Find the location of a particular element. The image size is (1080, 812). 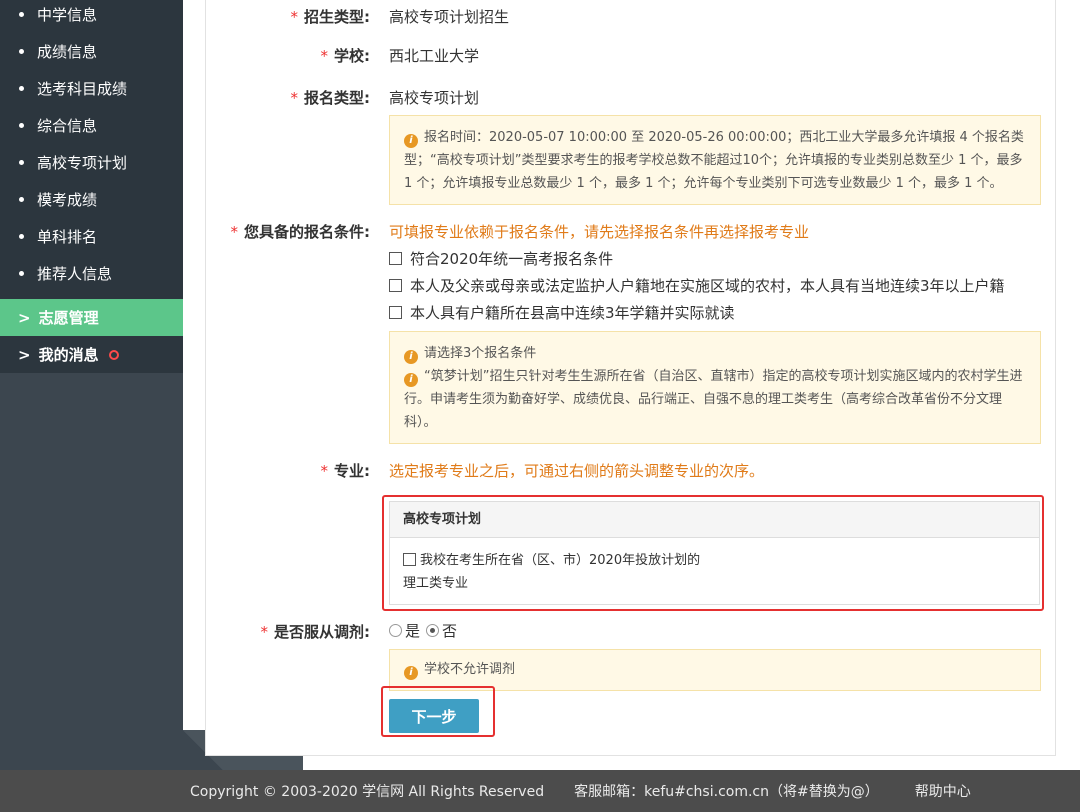

school-value: 西北工业大学 is located at coordinates (434, 56).